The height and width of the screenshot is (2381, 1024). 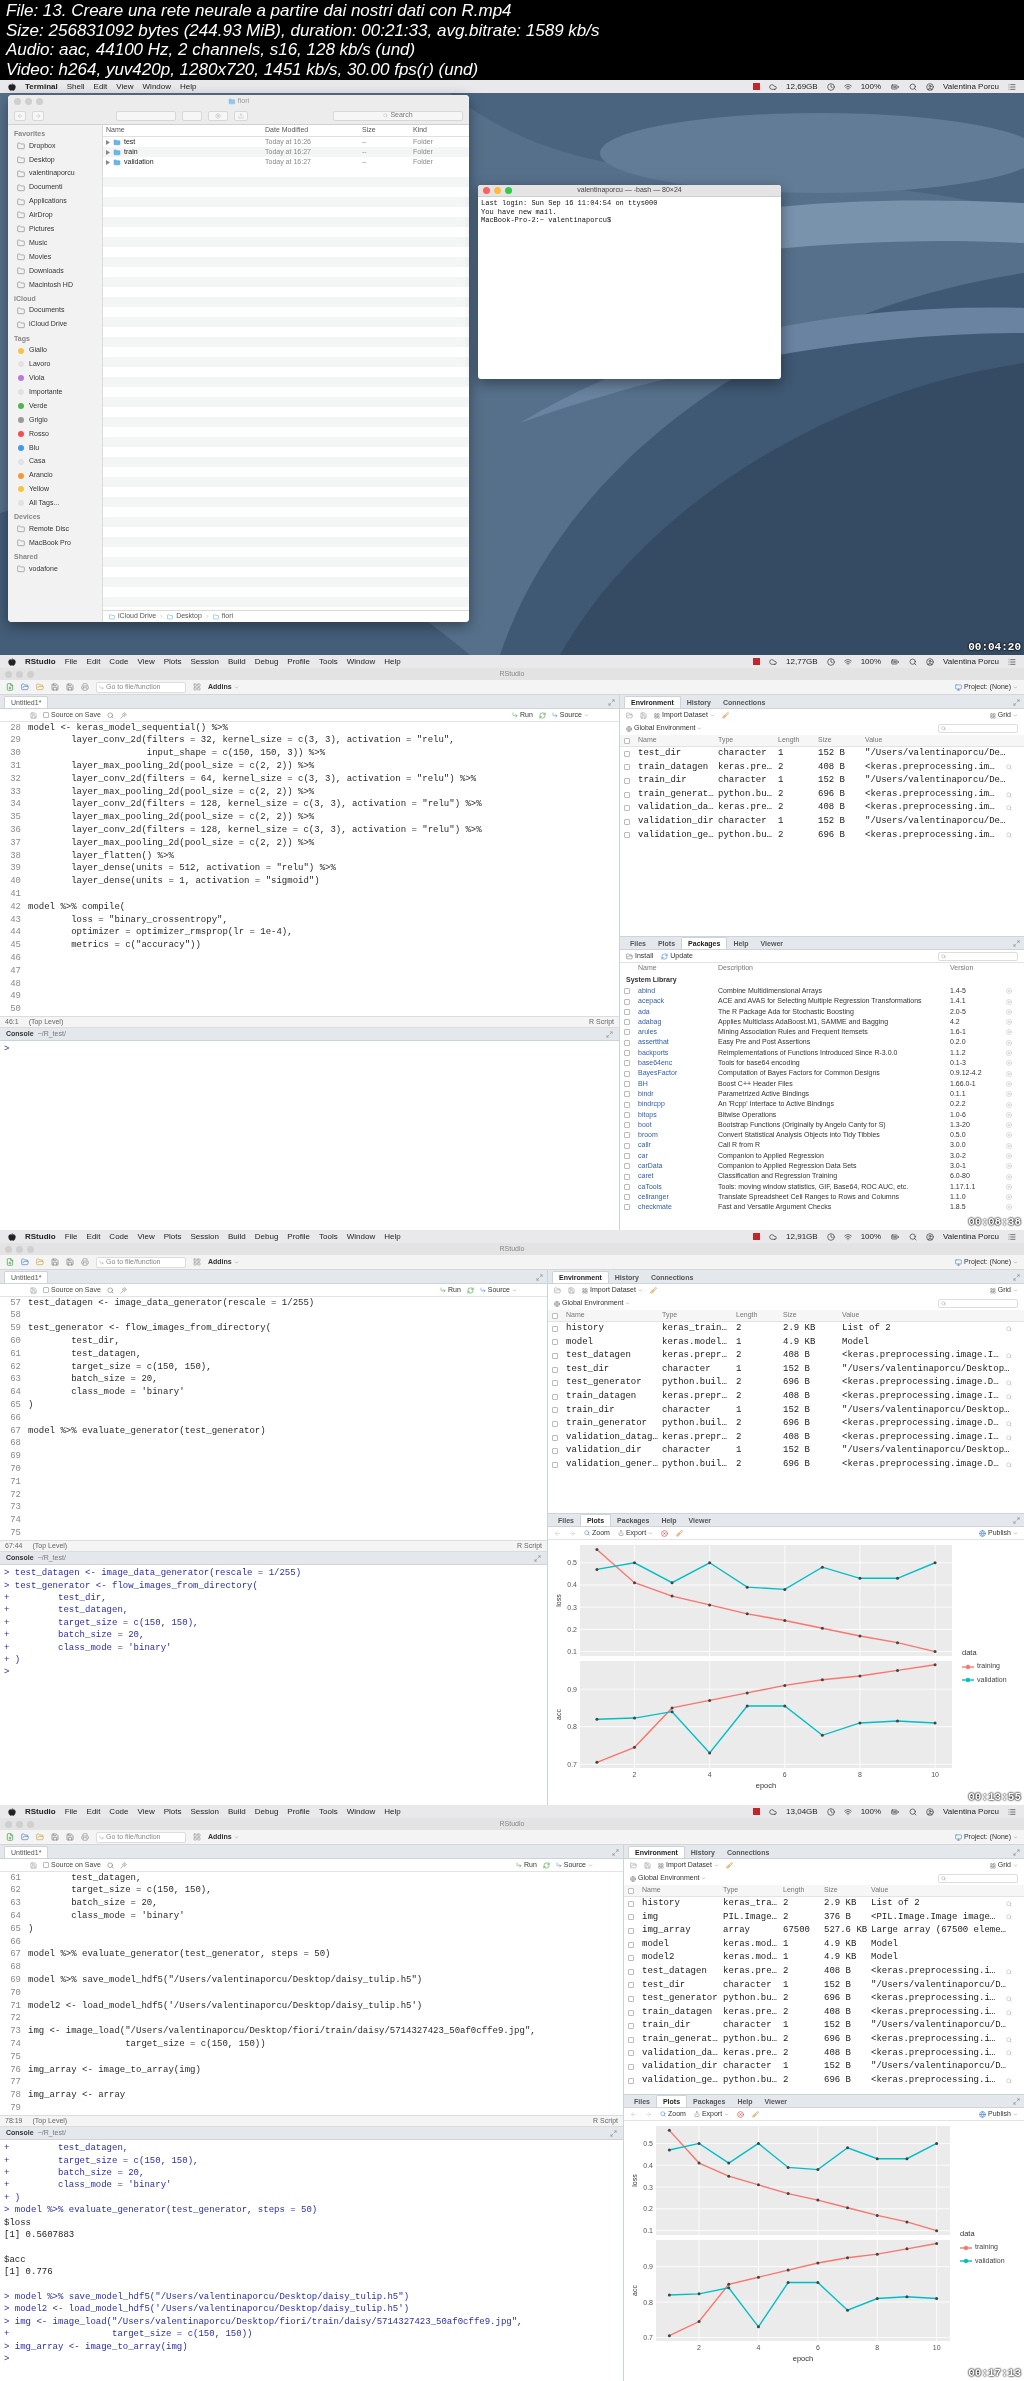 What do you see at coordinates (75, 86) in the screenshot?
I see `menu-item: Shell` at bounding box center [75, 86].